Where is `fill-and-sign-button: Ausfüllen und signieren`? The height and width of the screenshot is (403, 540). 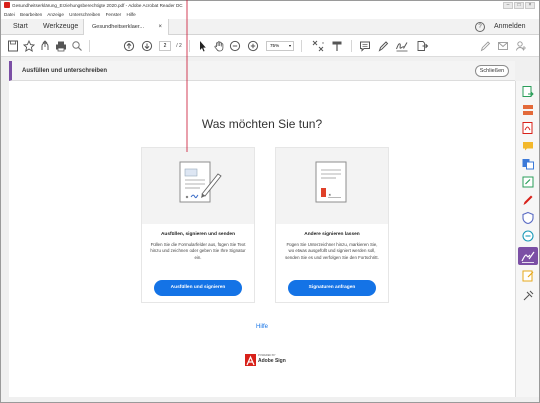
fill-and-sign-button: Ausfüllen und signieren is located at coordinates (198, 288).